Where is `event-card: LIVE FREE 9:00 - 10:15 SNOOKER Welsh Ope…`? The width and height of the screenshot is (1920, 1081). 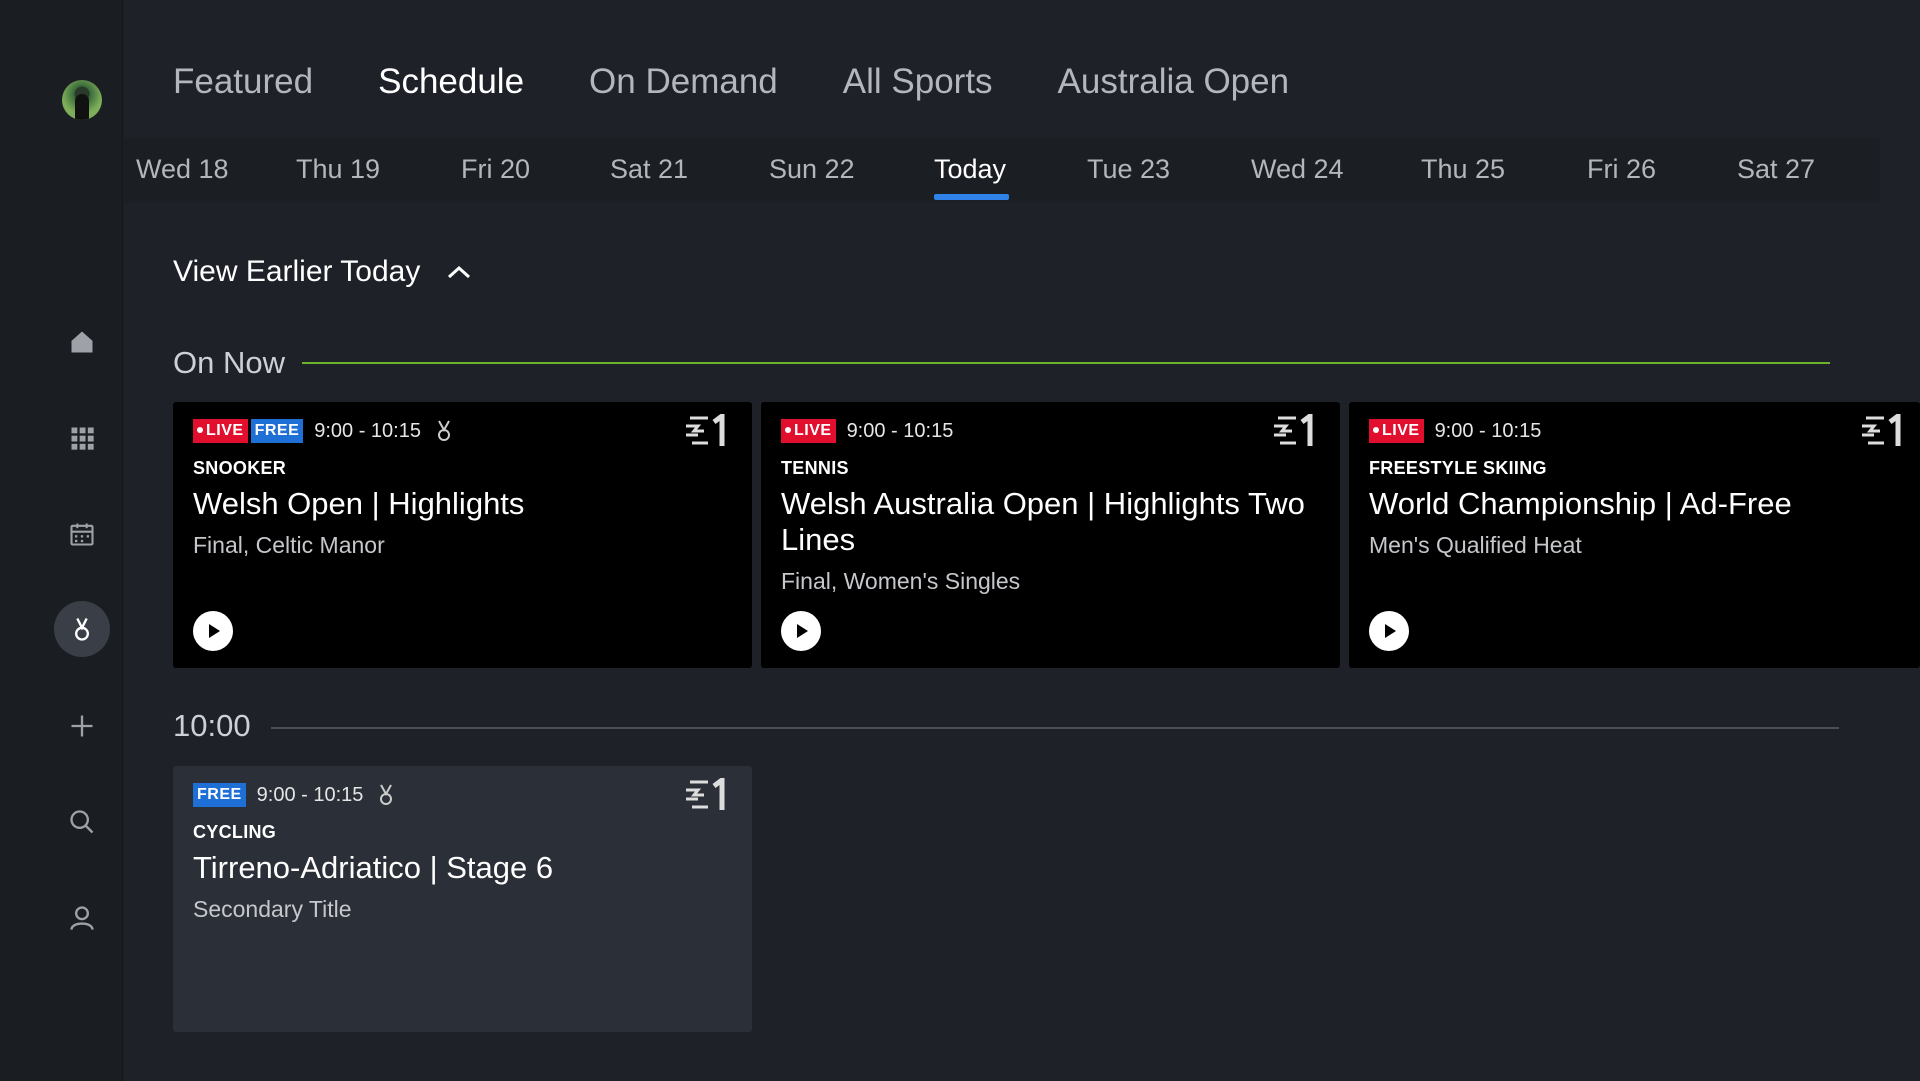 event-card: LIVE FREE 9:00 - 10:15 SNOOKER Welsh Ope… is located at coordinates (462, 535).